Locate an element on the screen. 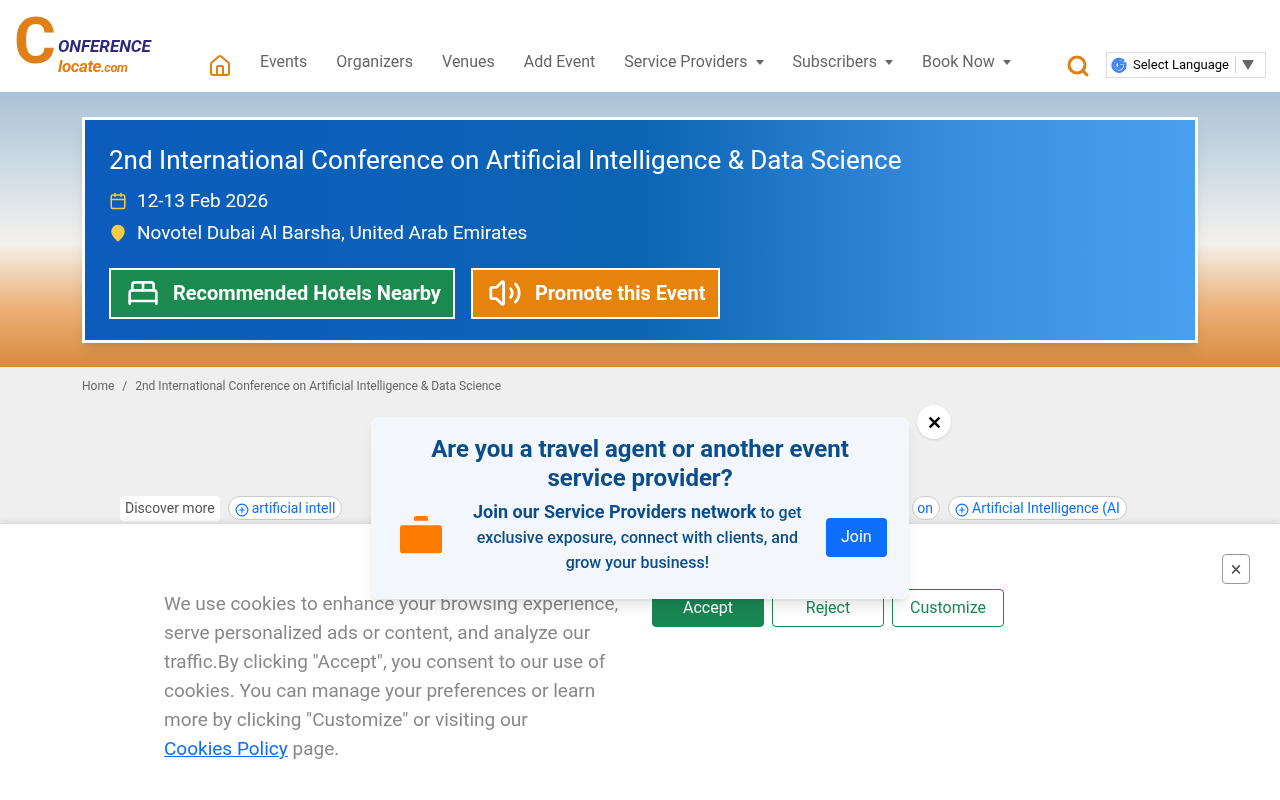 The width and height of the screenshot is (1280, 800). nav-link: Venues is located at coordinates (468, 62).